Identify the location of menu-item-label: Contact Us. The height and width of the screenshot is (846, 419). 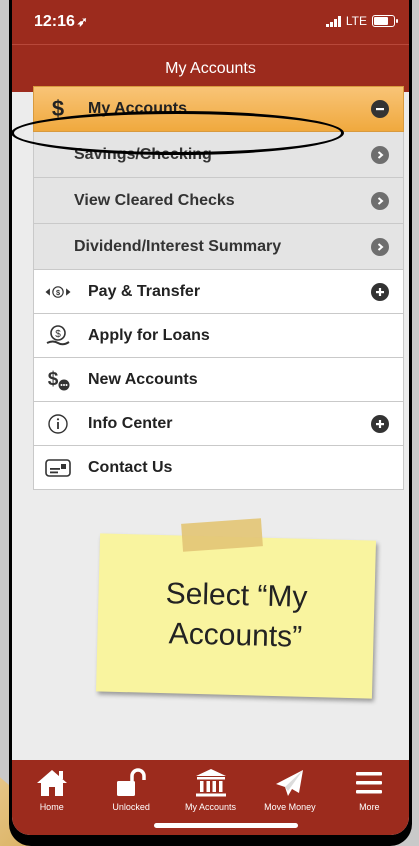
(130, 467).